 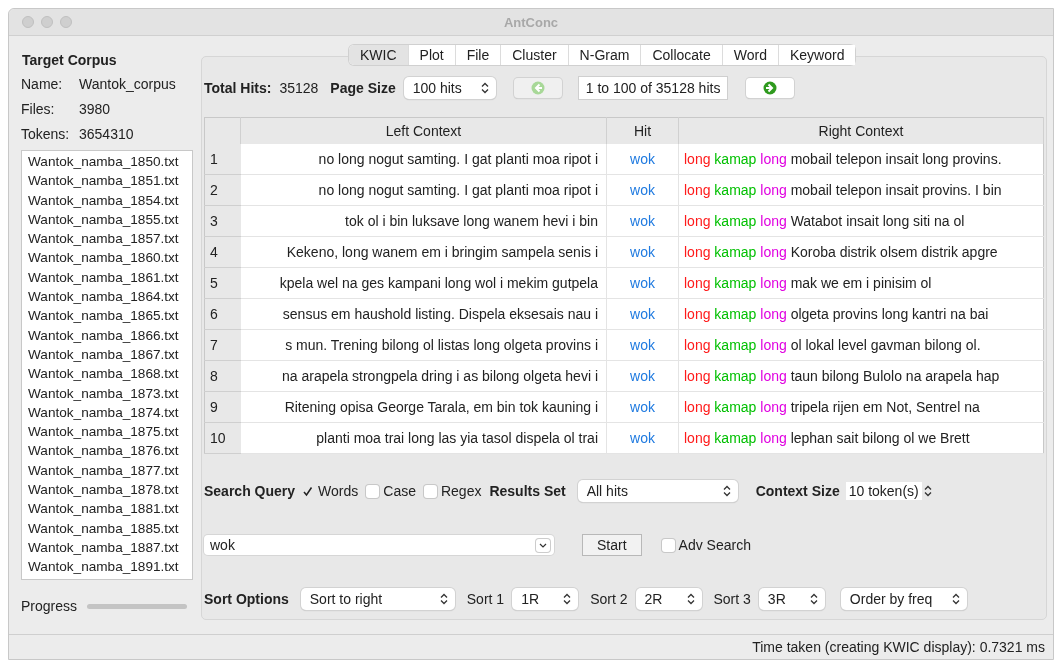 I want to click on sort-level-label: Sort 1, so click(x=485, y=599).